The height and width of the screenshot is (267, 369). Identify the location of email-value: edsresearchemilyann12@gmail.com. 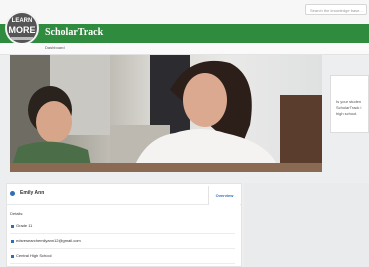
(48, 240).